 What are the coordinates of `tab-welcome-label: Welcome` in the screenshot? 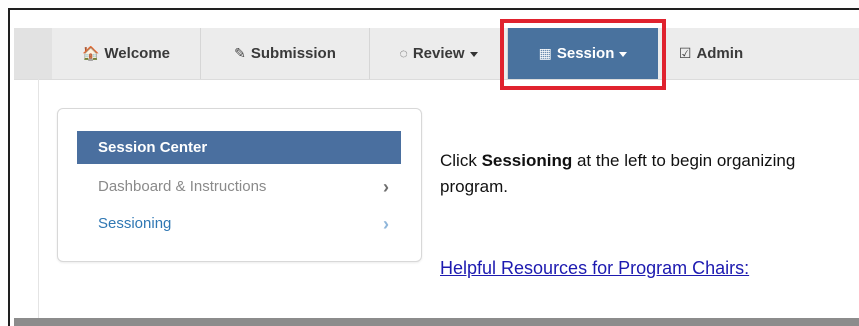 It's located at (137, 53).